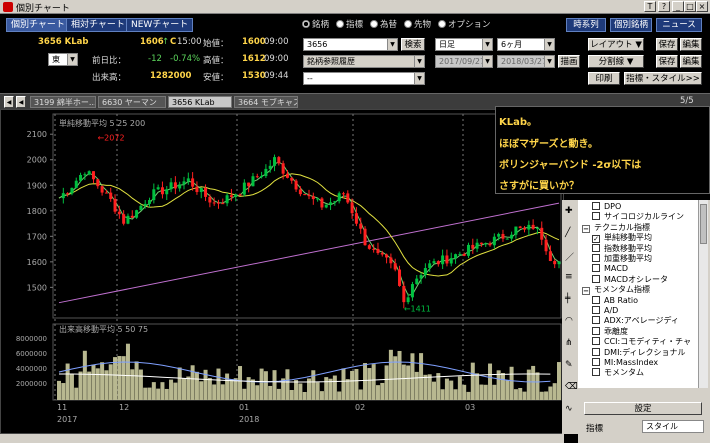 The width and height of the screenshot is (710, 443). Describe the element at coordinates (622, 238) in the screenshot. I see `indicator-item: ✓ 単純移動平均` at that location.